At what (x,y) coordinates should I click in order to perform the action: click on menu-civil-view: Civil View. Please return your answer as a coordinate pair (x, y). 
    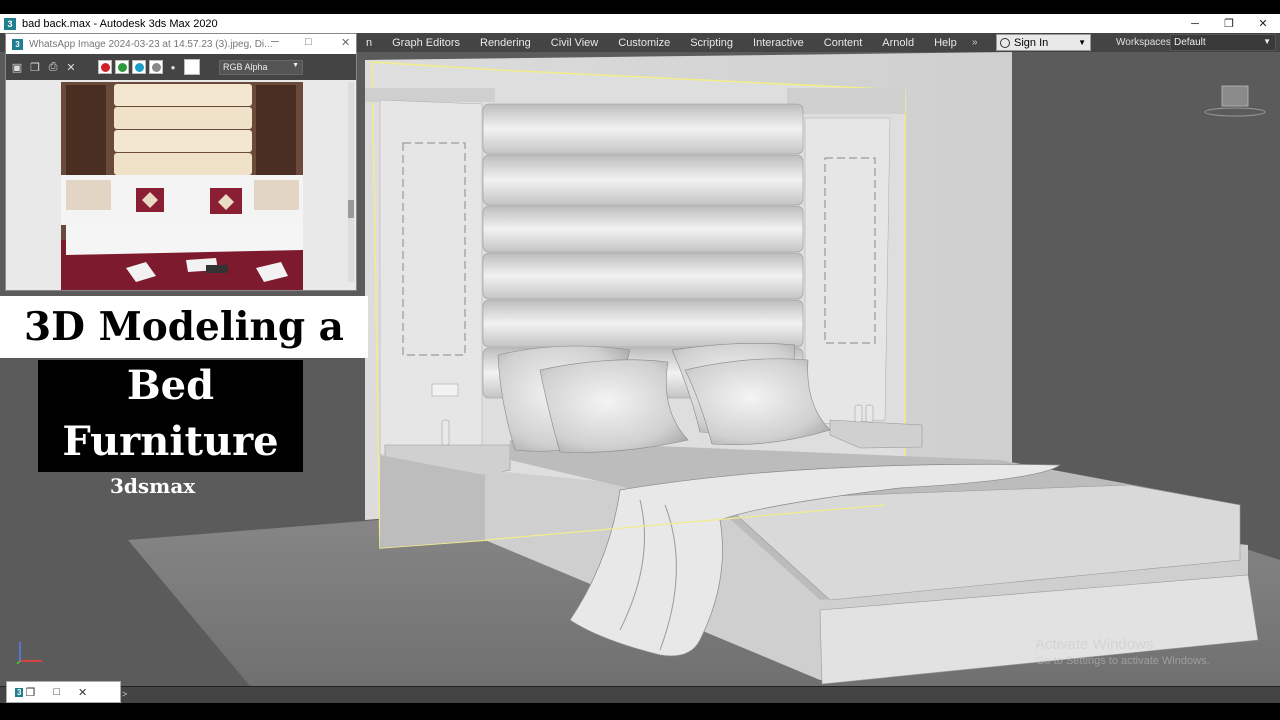
    Looking at the image, I should click on (574, 43).